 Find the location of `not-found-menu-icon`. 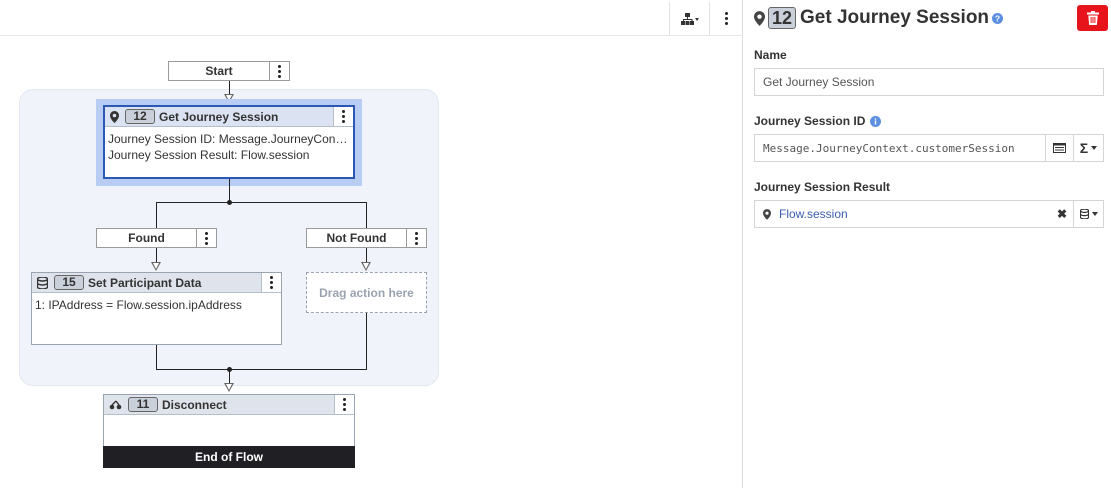

not-found-menu-icon is located at coordinates (416, 238).